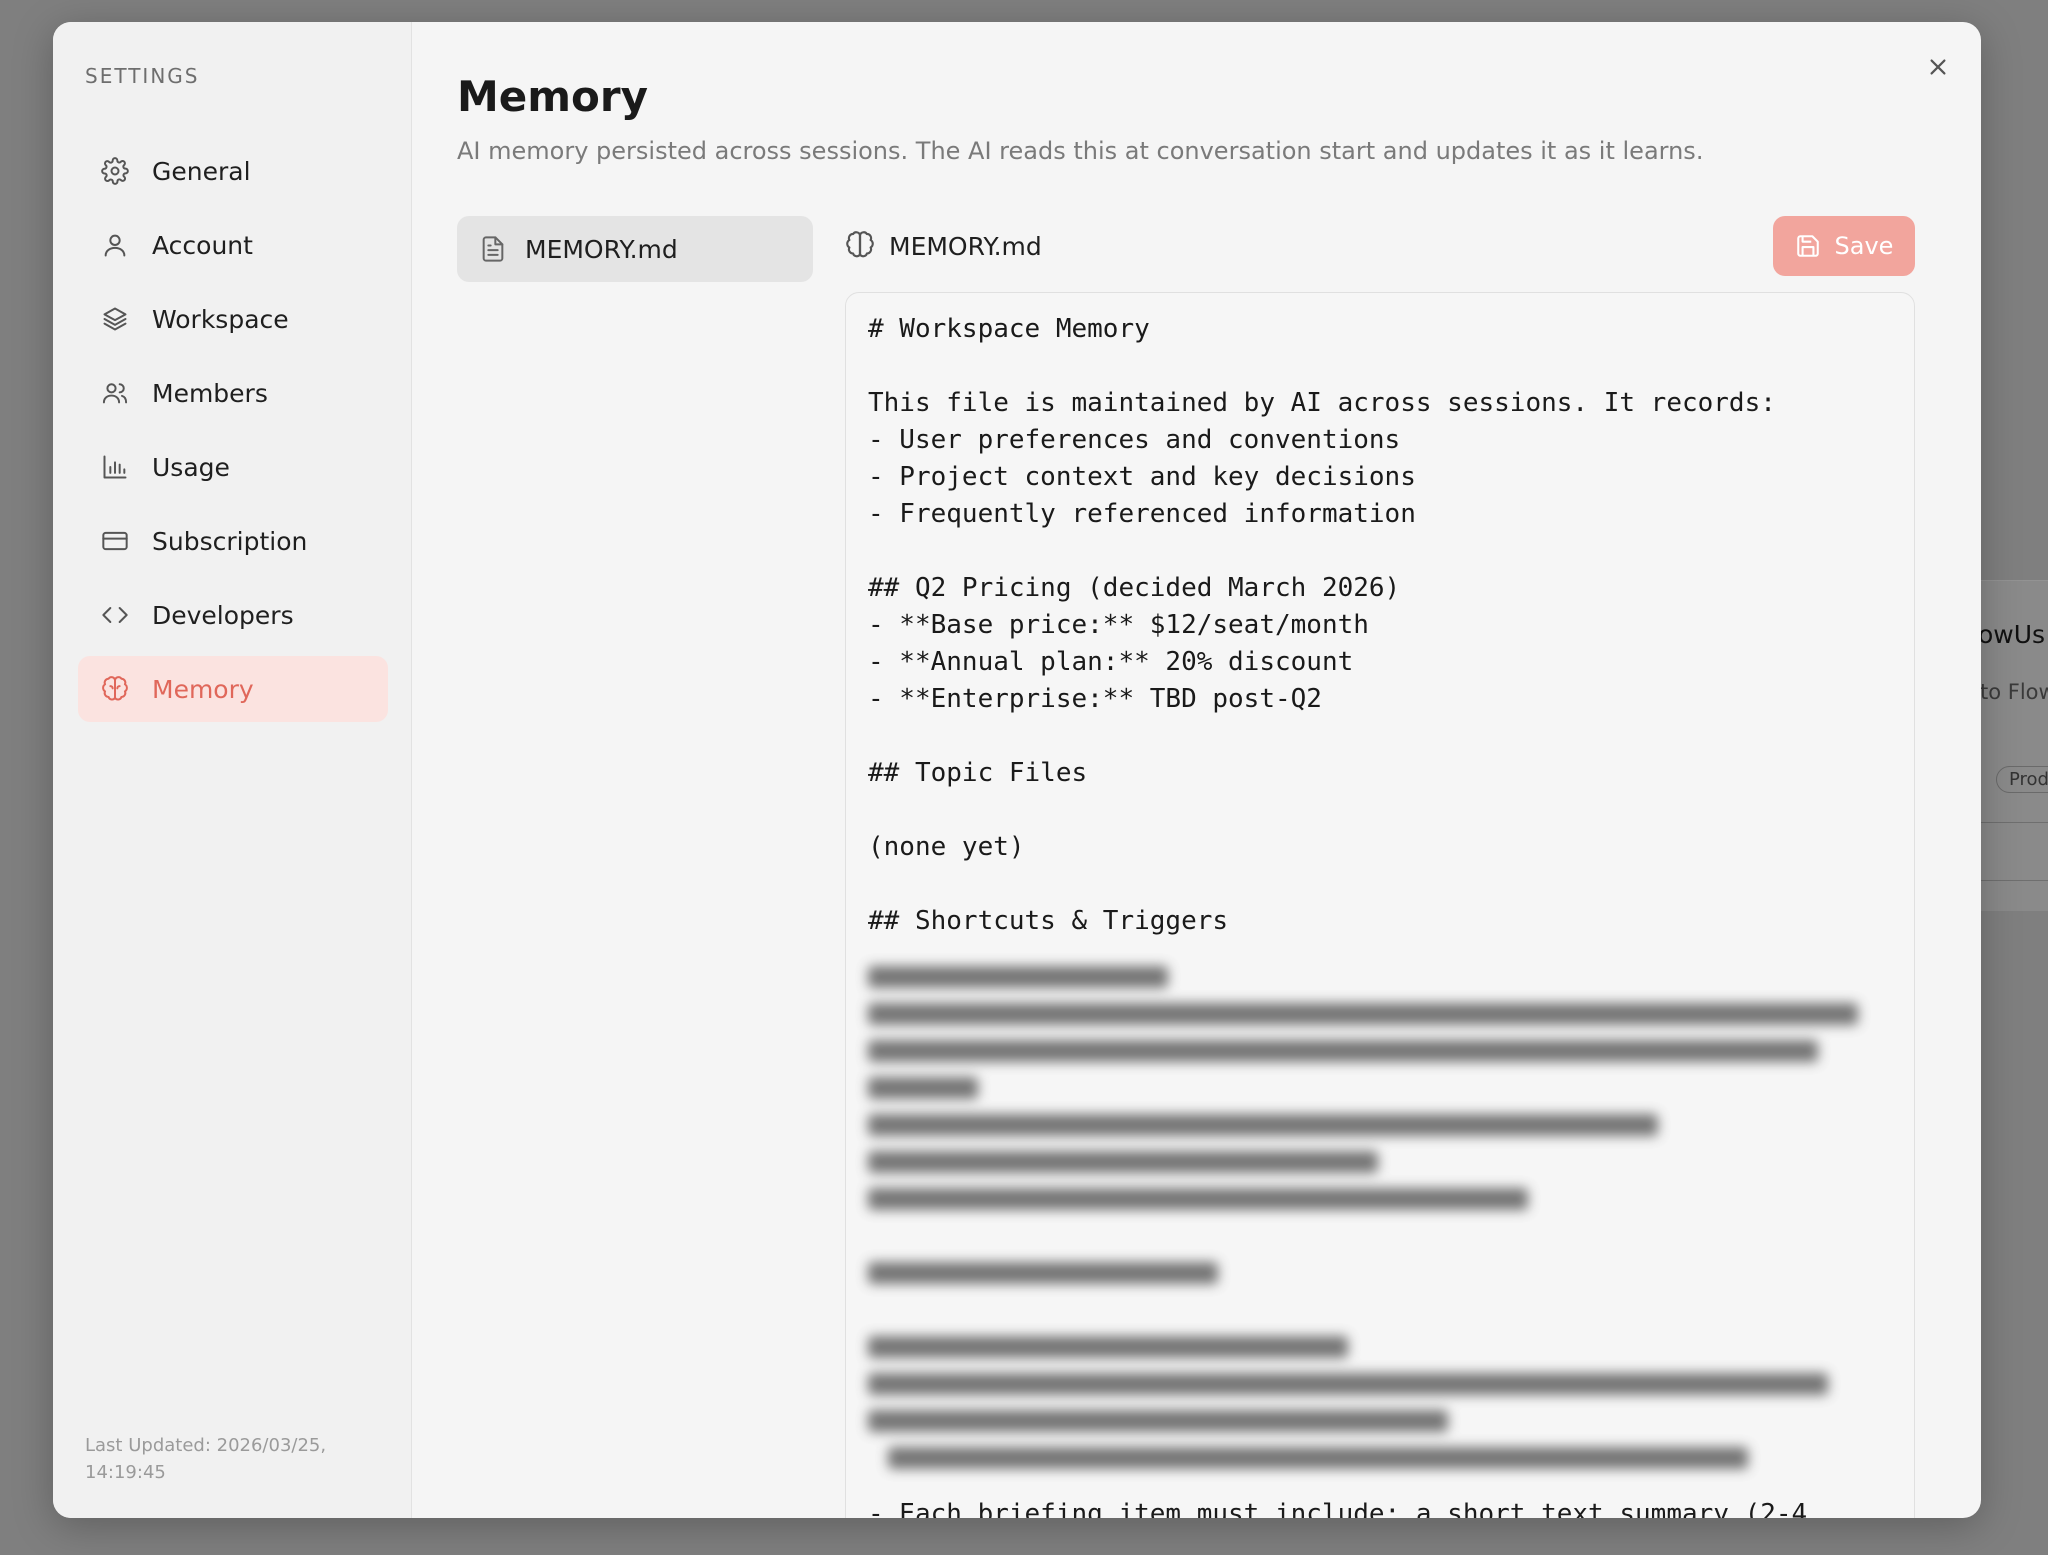 This screenshot has width=2048, height=1555. I want to click on sidebar-item-developers: Developers, so click(233, 615).